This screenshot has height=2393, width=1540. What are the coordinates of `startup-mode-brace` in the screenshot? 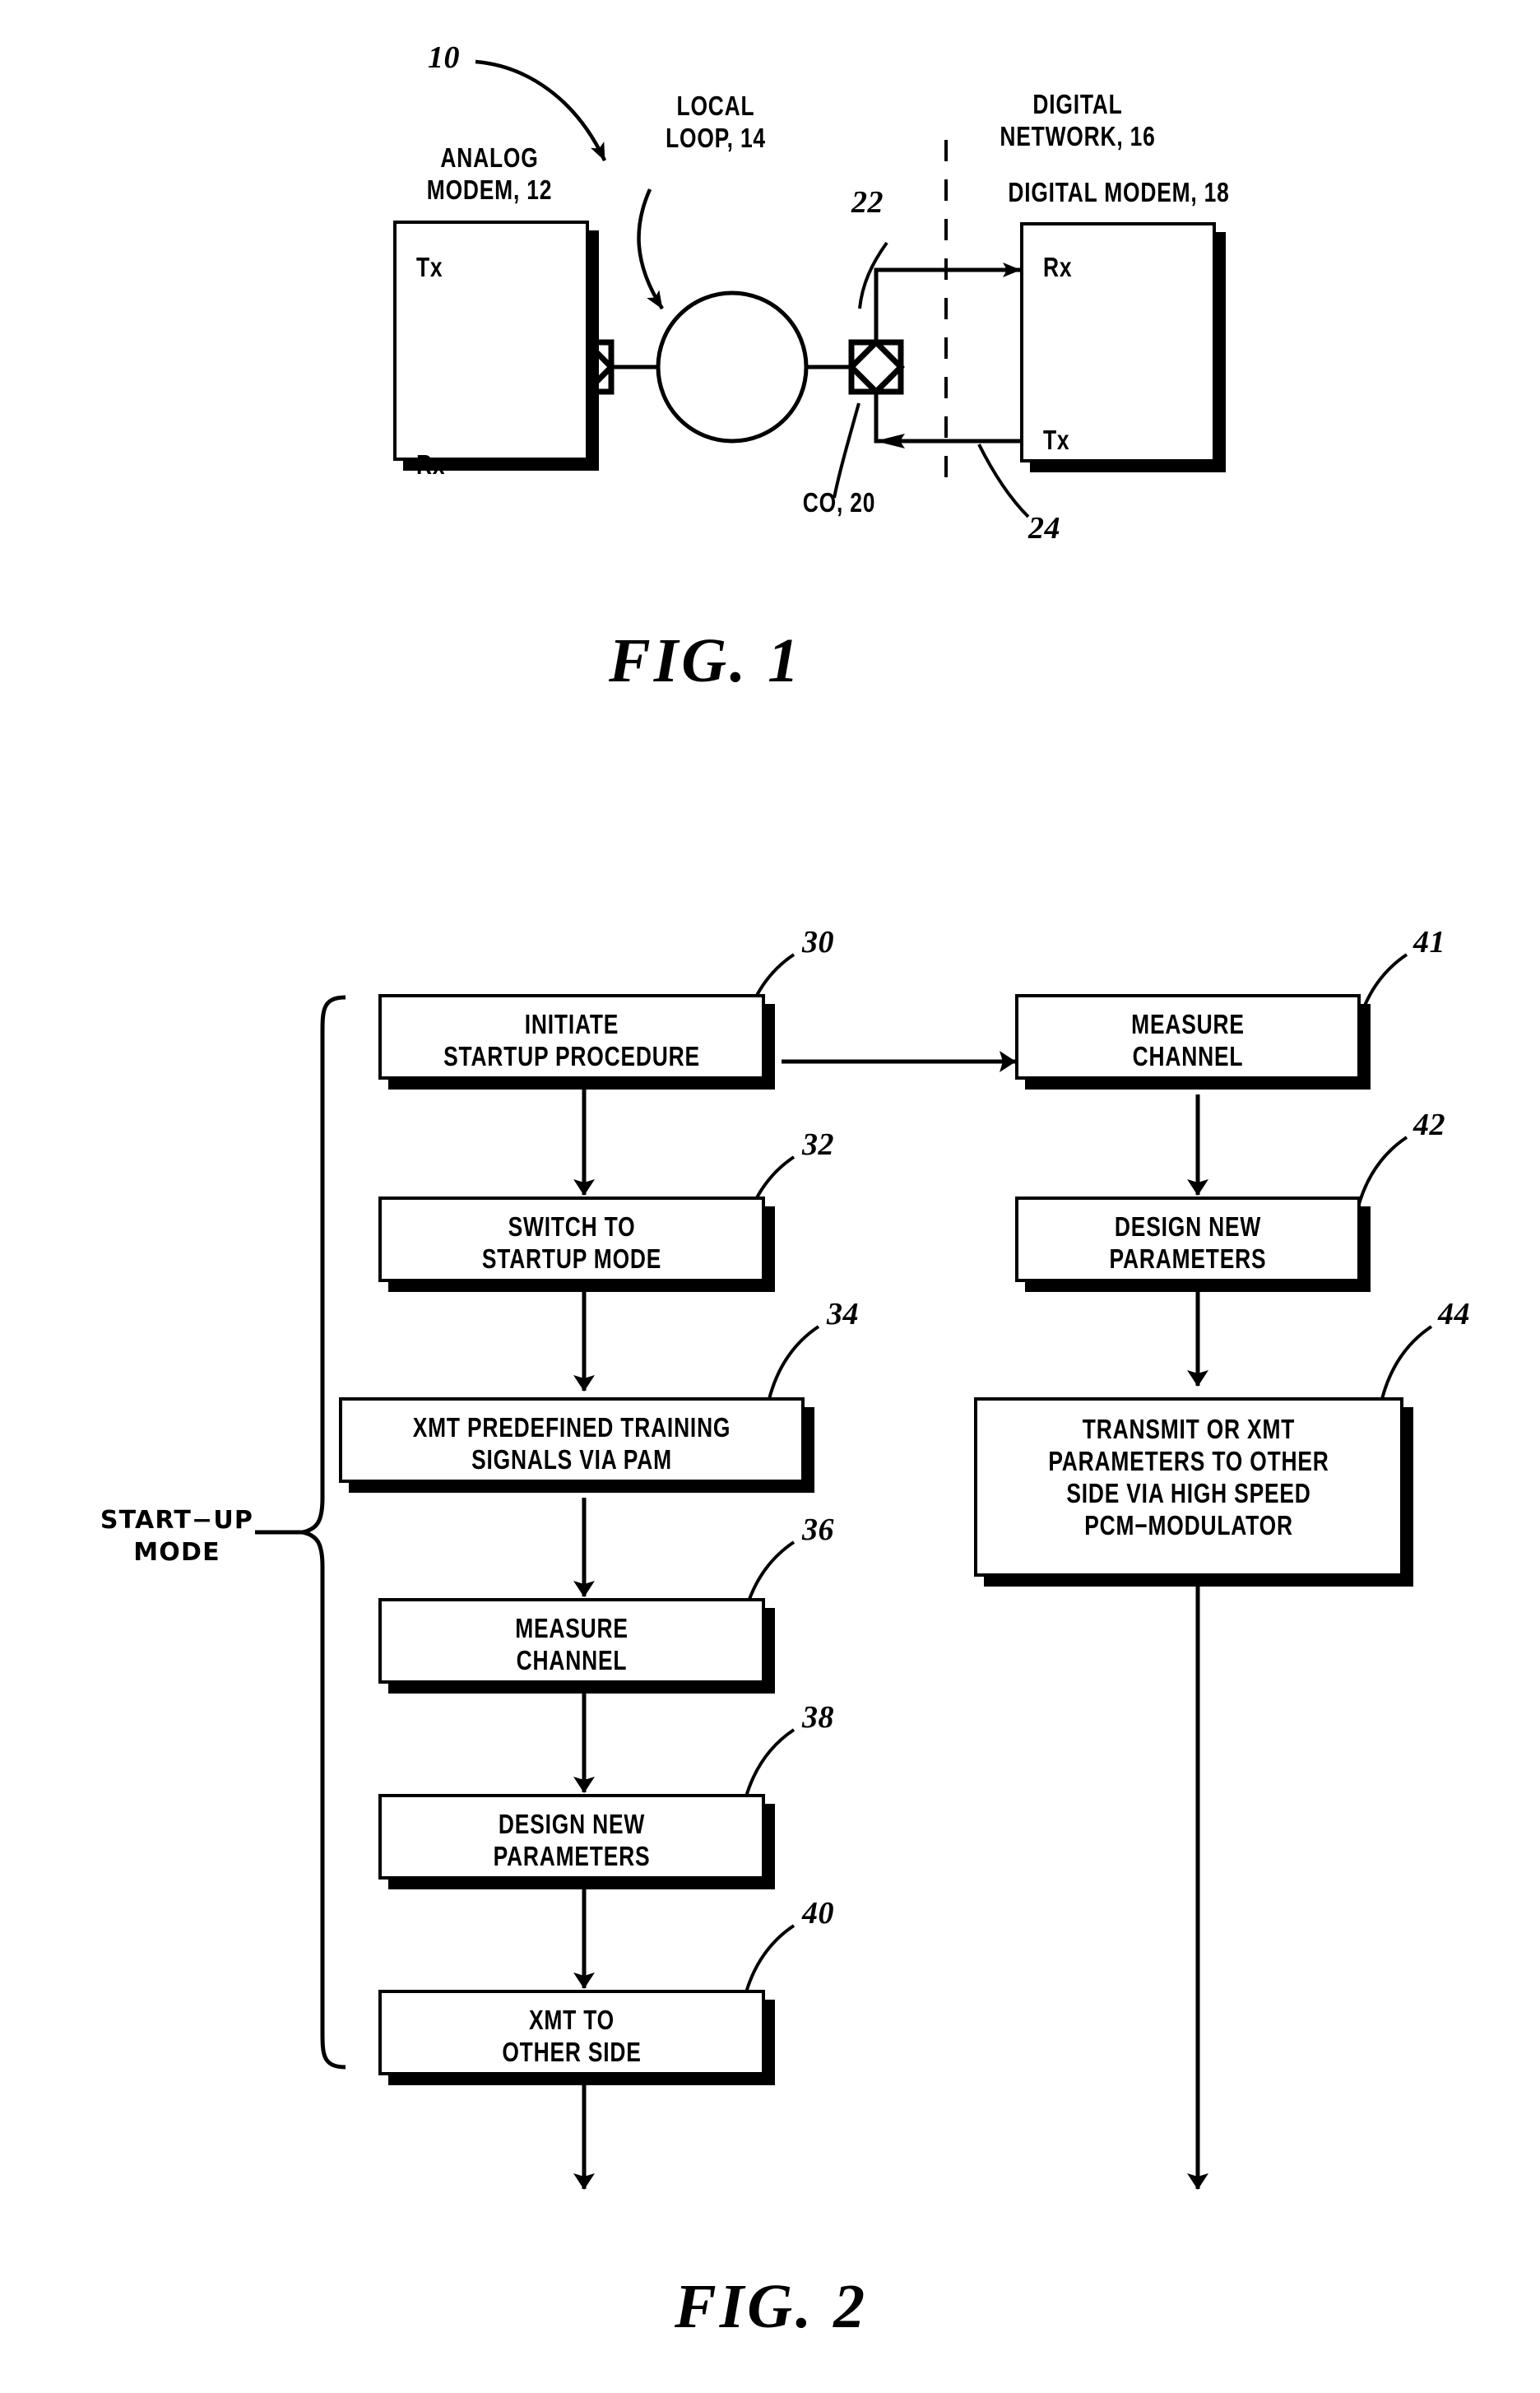 It's located at (324, 1532).